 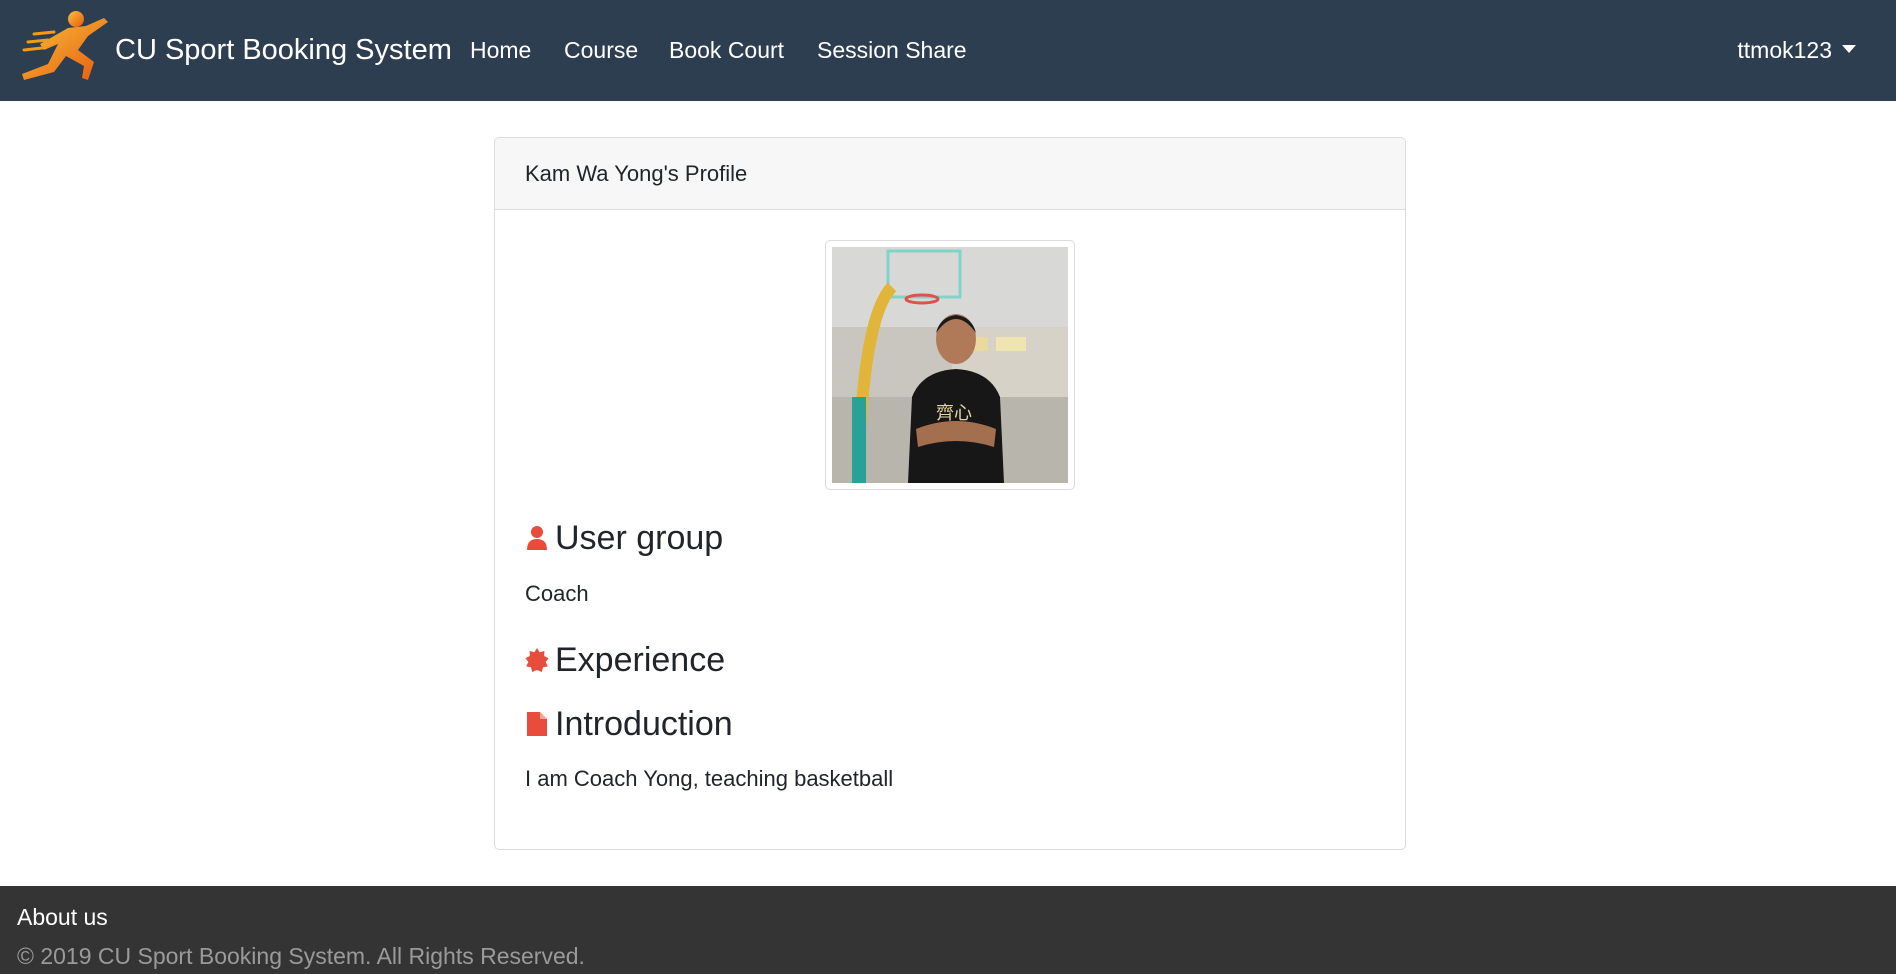 I want to click on brand-title: CU Sport Booking System, so click(x=283, y=50).